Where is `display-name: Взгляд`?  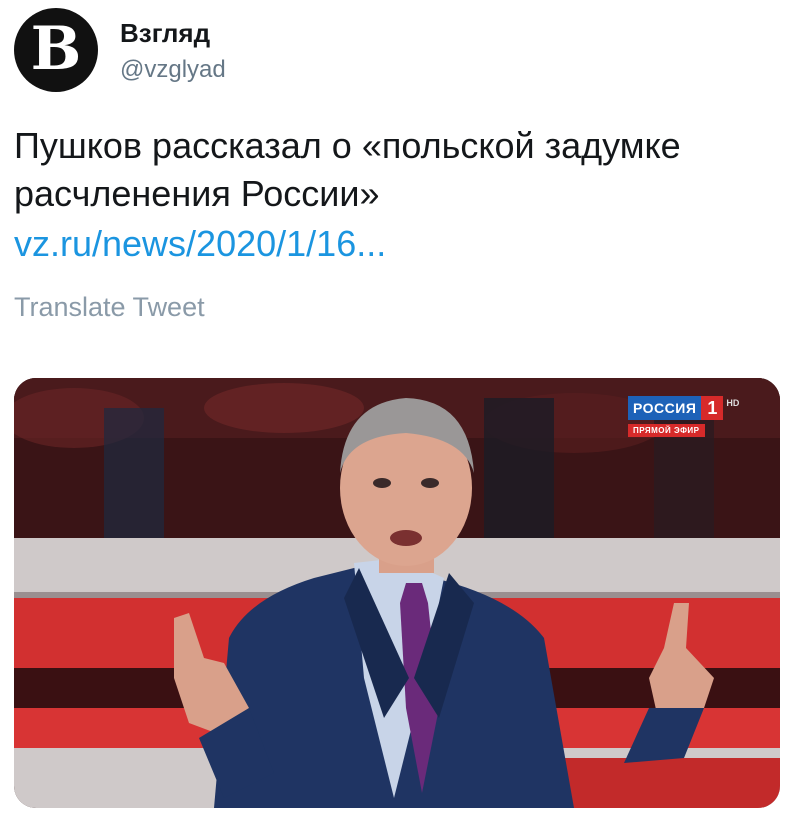
display-name: Взгляд is located at coordinates (165, 33).